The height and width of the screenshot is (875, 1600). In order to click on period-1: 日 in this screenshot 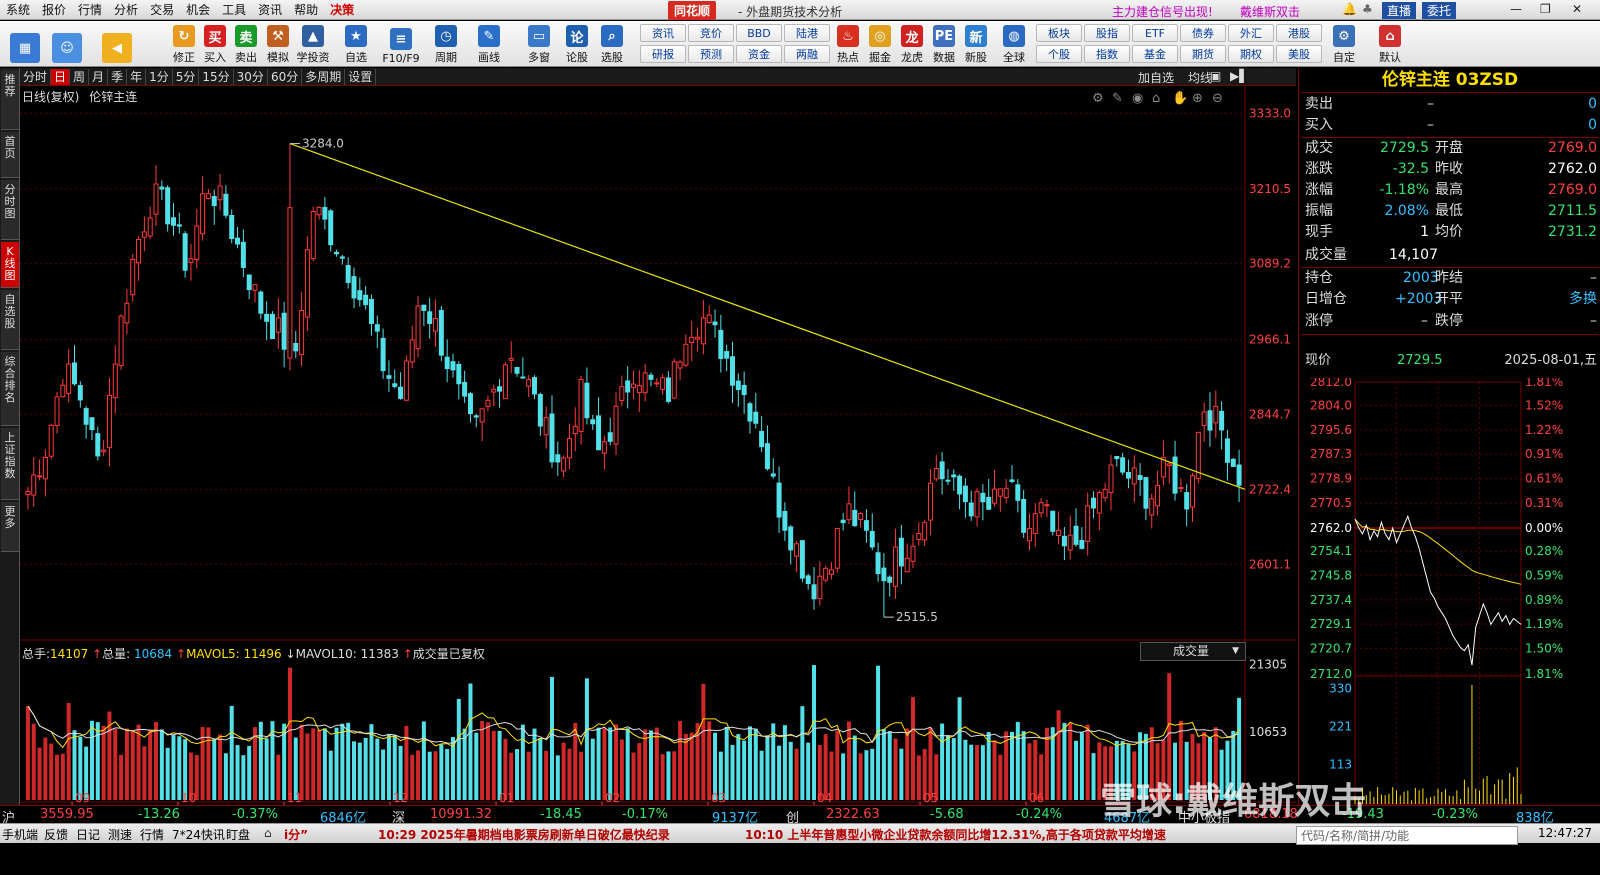, I will do `click(61, 76)`.